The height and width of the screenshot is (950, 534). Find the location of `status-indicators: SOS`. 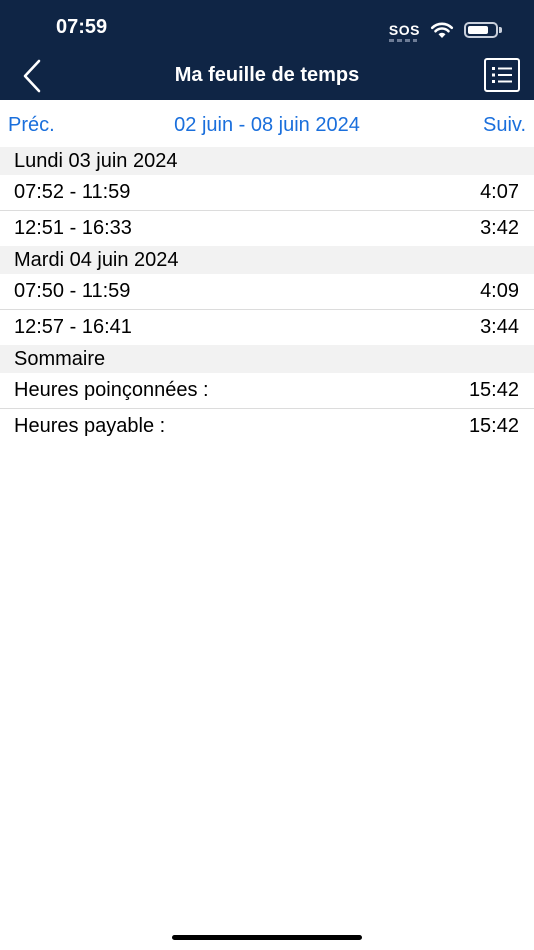

status-indicators: SOS is located at coordinates (445, 30).